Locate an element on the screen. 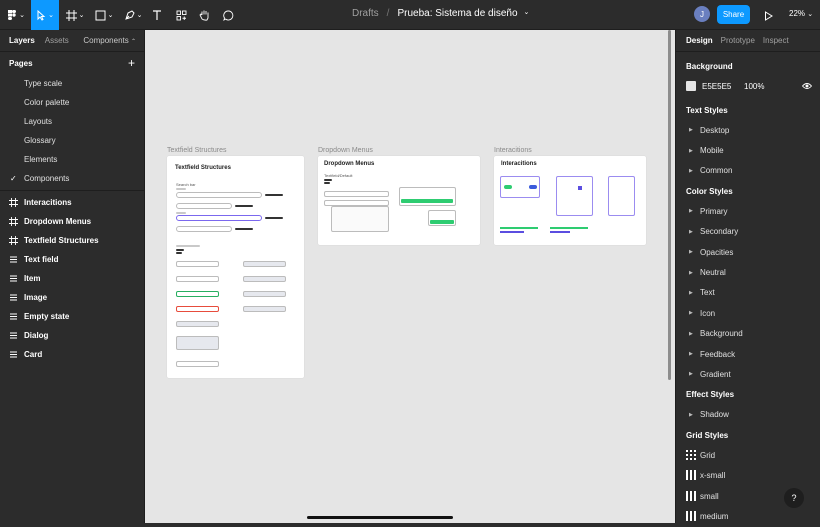 The height and width of the screenshot is (527, 820). style-item-neutral: ▶ Neutral is located at coordinates (748, 272).